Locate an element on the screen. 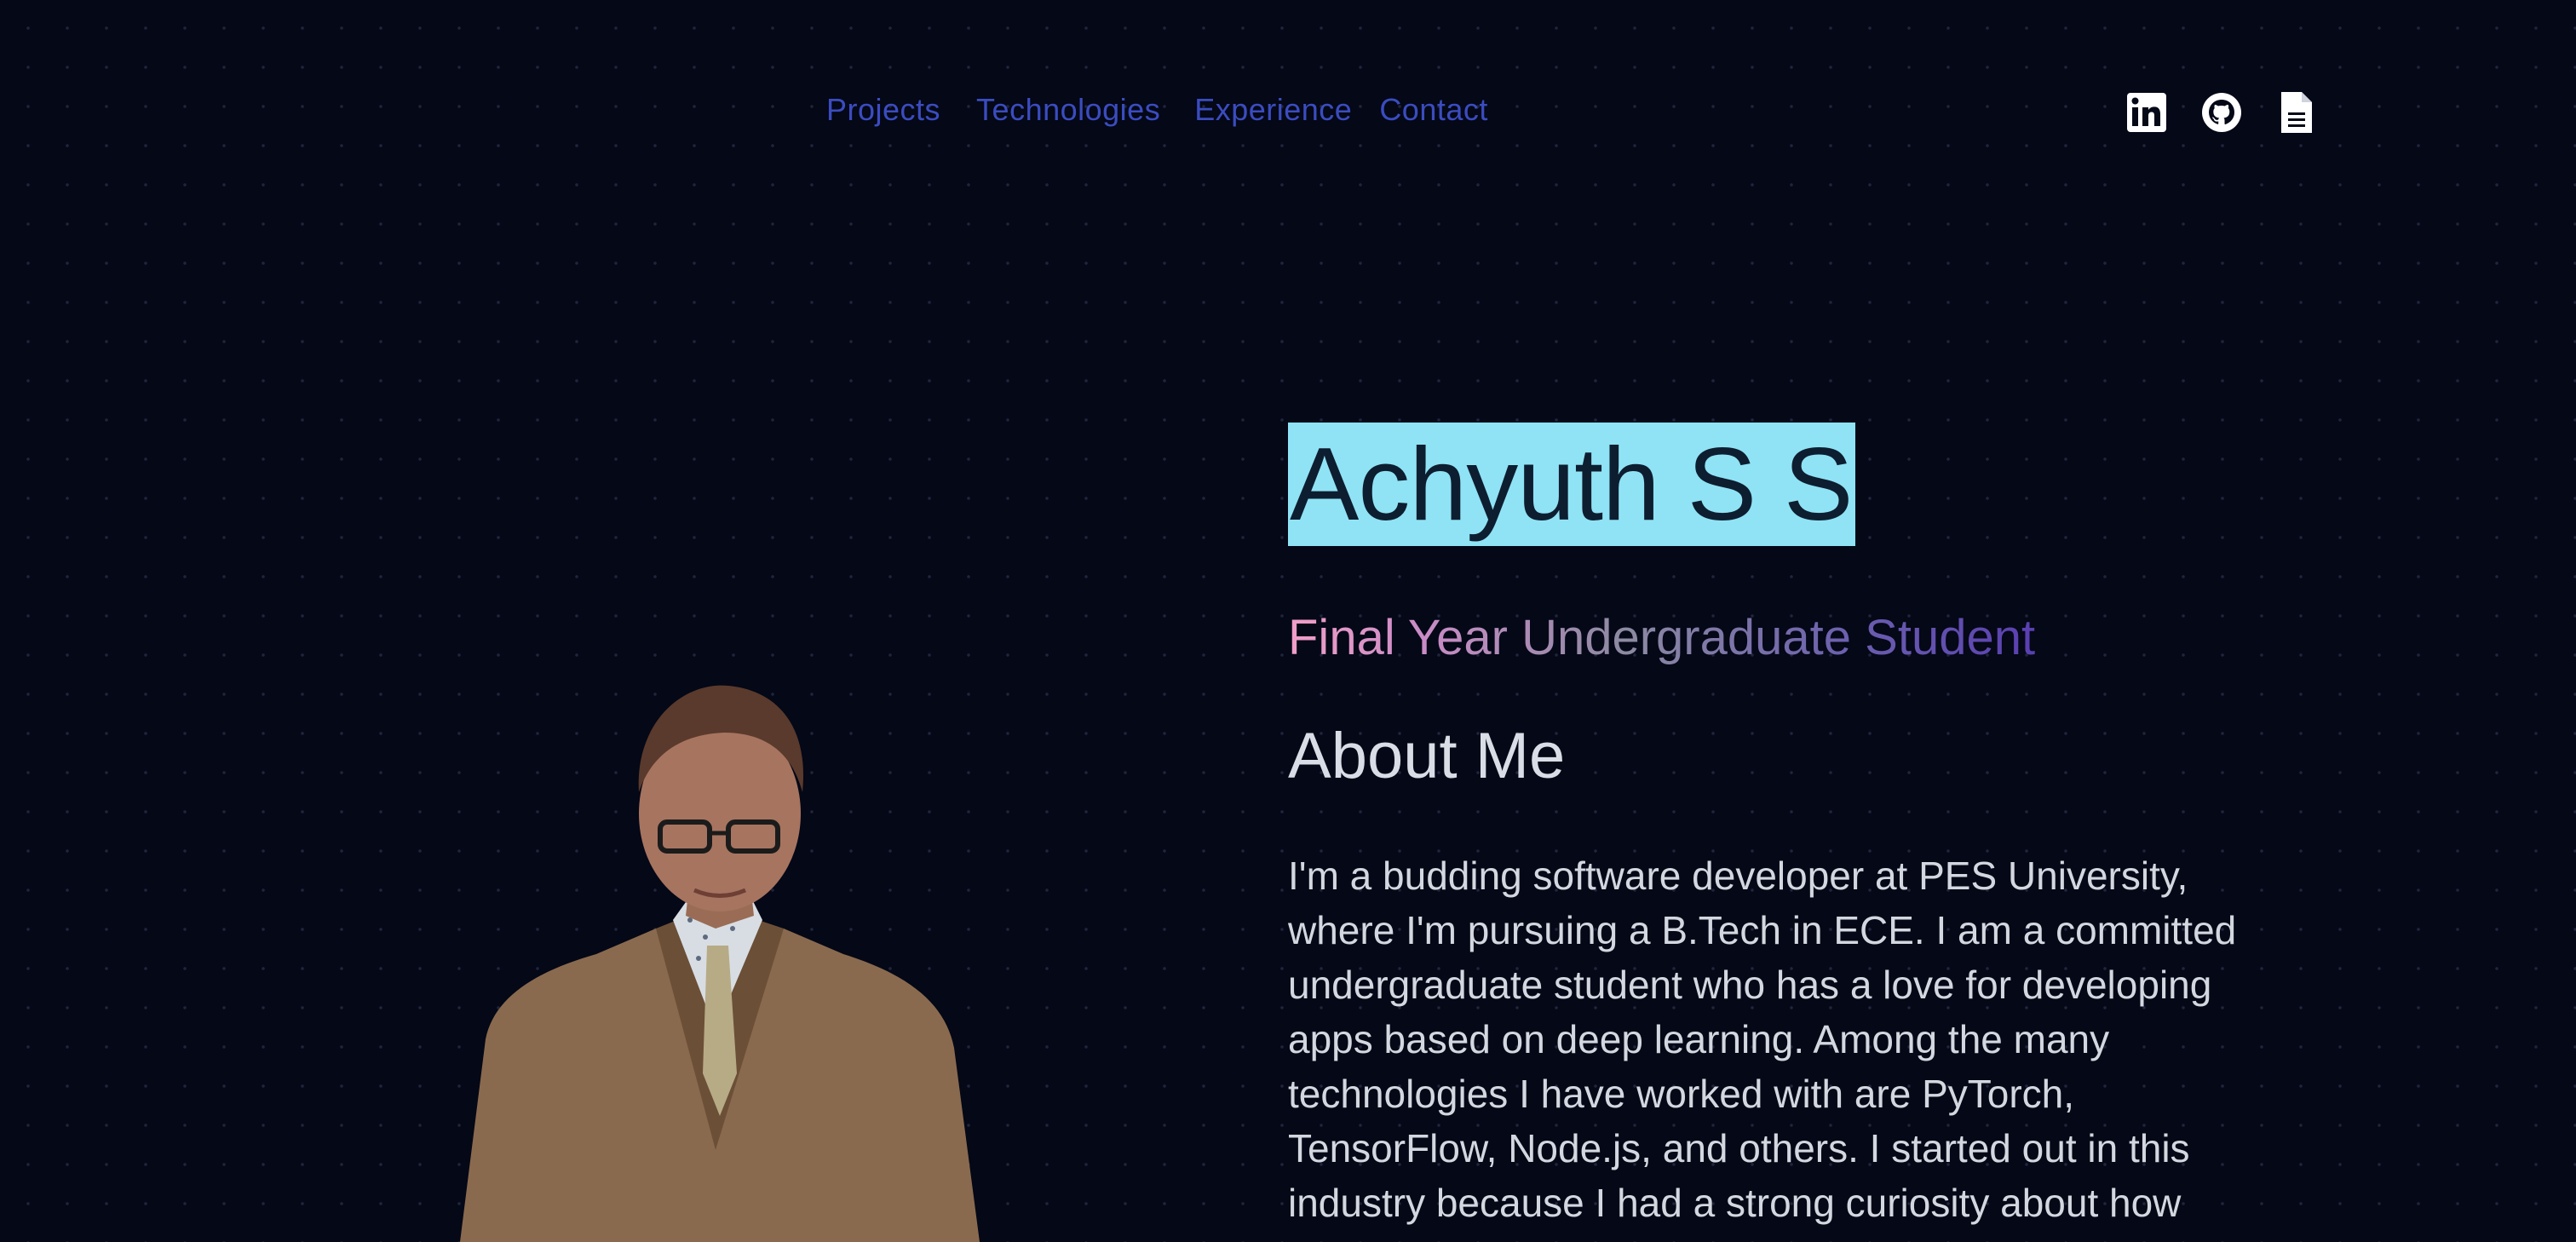 The height and width of the screenshot is (1242, 2576). hero-name: Achyuth S S is located at coordinates (1572, 484).